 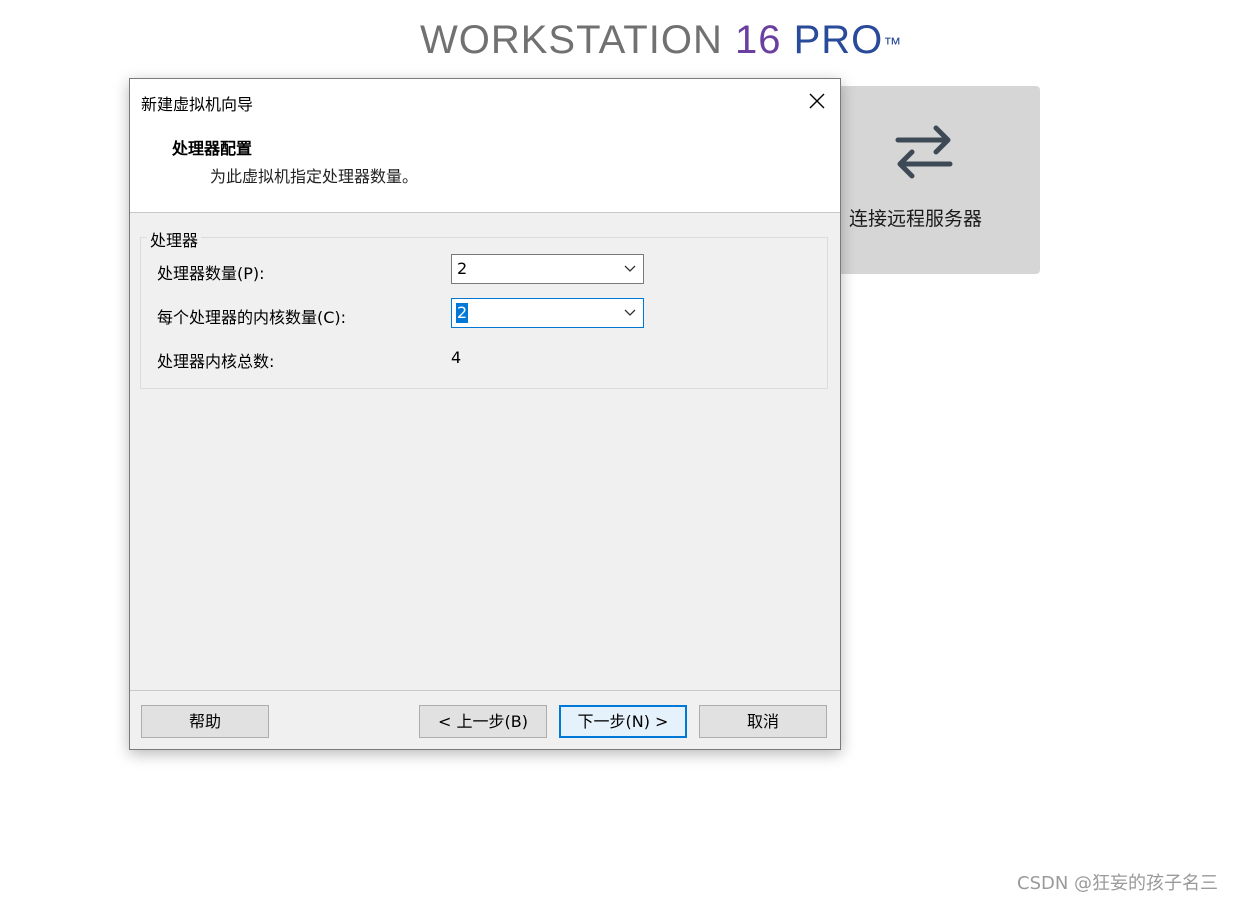 I want to click on footer-divider, so click(x=485, y=690).